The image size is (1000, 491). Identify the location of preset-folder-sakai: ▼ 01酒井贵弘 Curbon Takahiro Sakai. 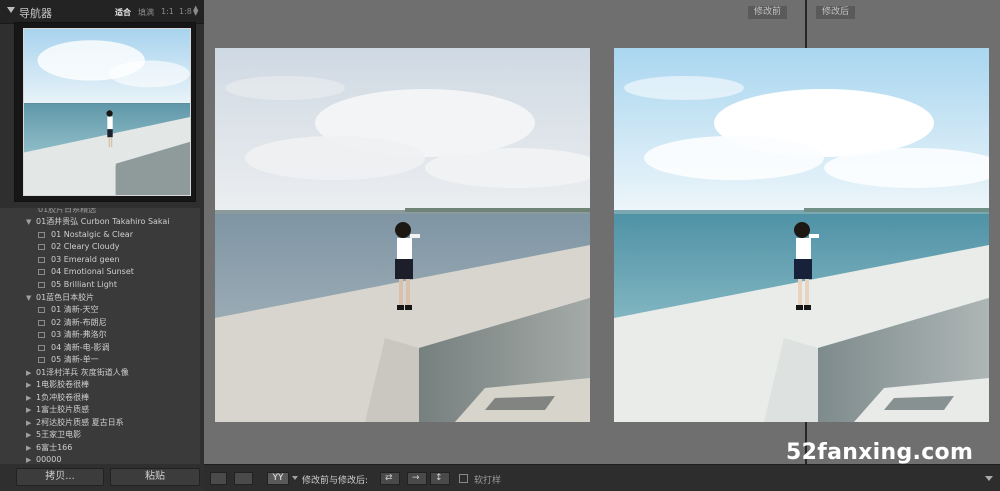
(98, 222).